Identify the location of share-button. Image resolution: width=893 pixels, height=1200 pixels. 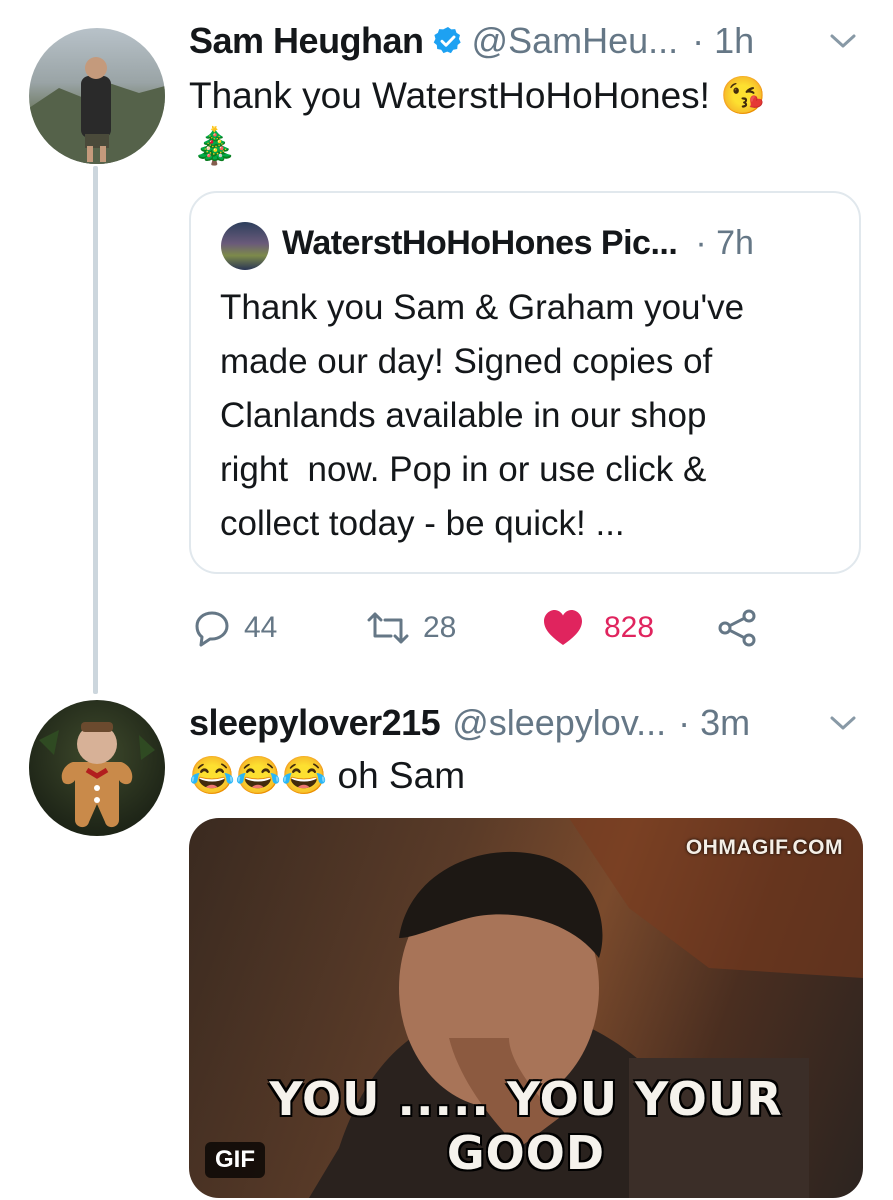
(737, 628).